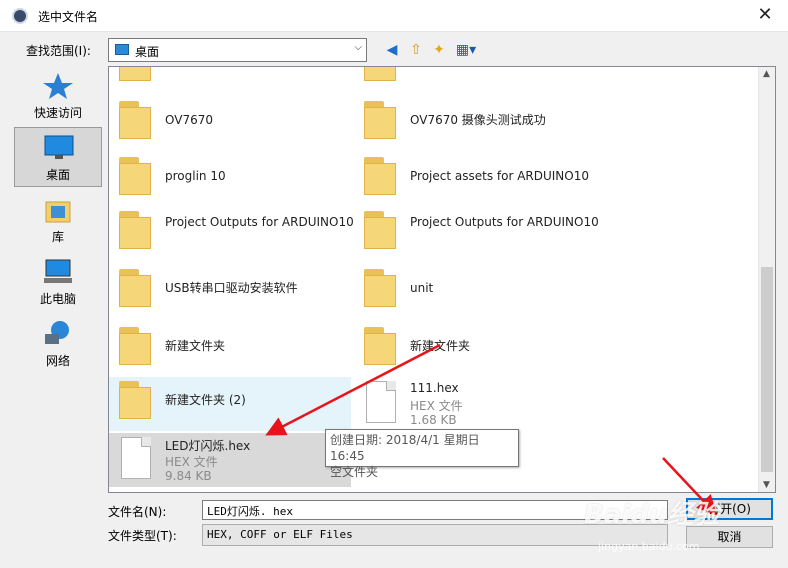 This screenshot has height=568, width=788. I want to click on watermark-url: jingyan.baidu.com, so click(649, 546).